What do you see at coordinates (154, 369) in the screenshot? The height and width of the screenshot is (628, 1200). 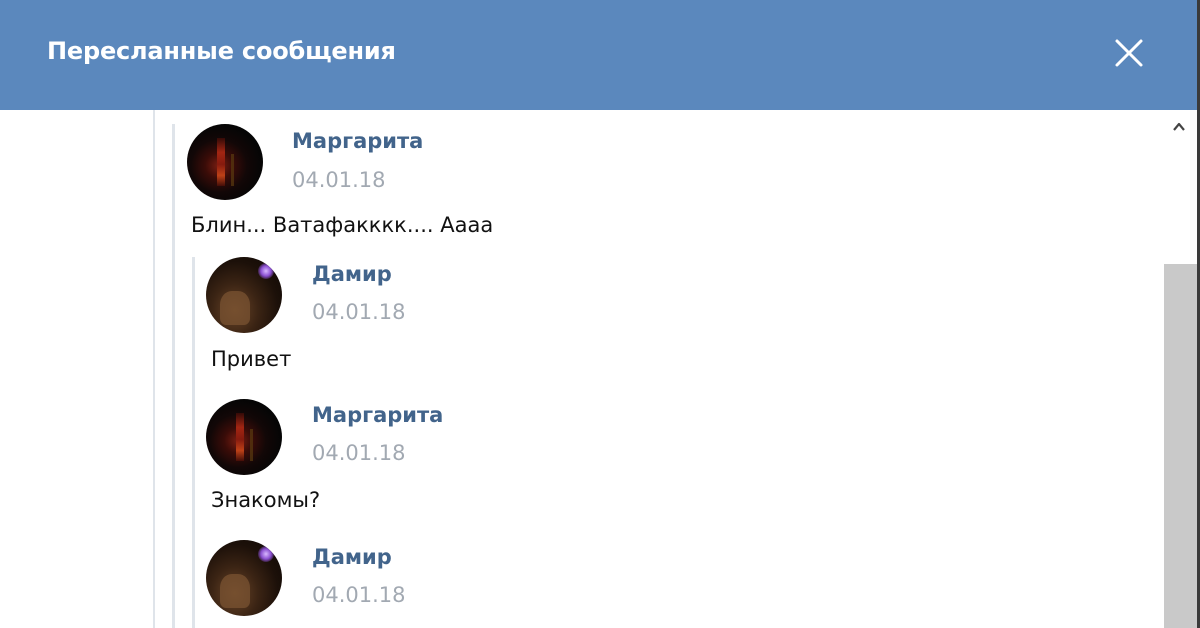 I see `thread-line` at bounding box center [154, 369].